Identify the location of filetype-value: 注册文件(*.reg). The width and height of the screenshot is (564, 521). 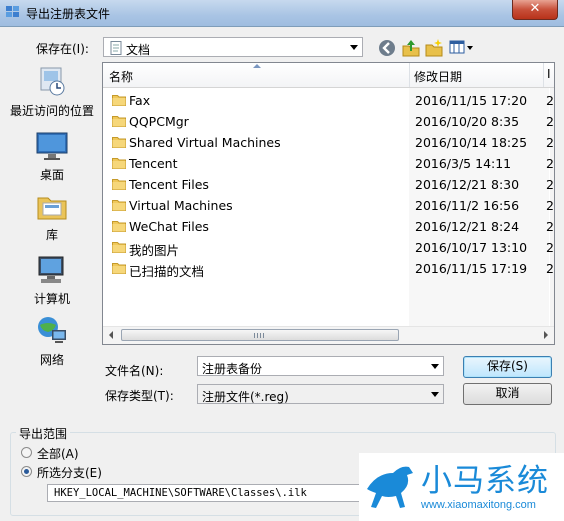
(245, 397).